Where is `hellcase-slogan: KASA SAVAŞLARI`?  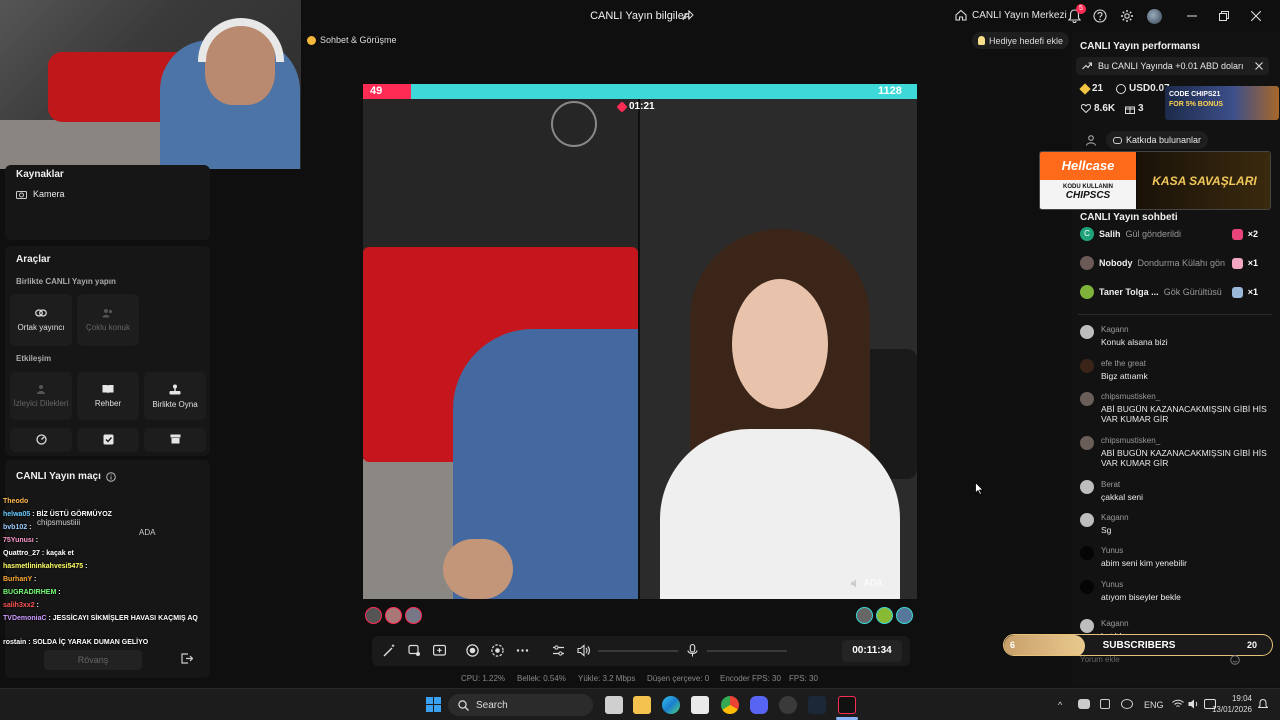
hellcase-slogan: KASA SAVAŞLARI is located at coordinates (1203, 180).